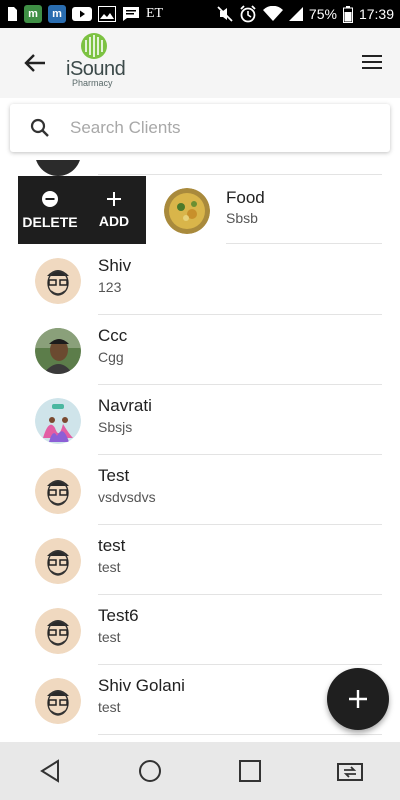 This screenshot has height=800, width=400. I want to click on client-subtitle: Sbsb, so click(242, 218).